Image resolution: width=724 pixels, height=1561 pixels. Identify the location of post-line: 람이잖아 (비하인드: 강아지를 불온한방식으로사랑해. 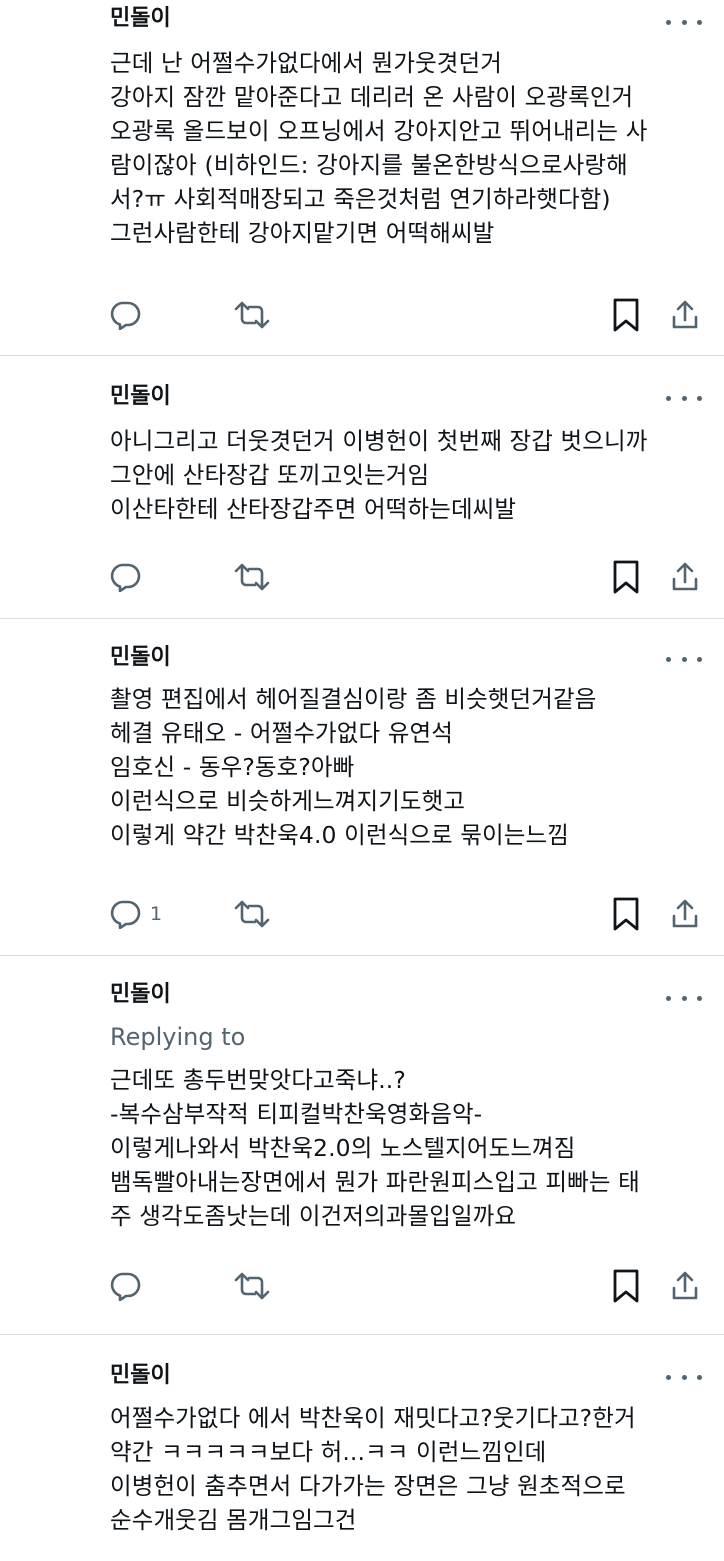
(369, 165).